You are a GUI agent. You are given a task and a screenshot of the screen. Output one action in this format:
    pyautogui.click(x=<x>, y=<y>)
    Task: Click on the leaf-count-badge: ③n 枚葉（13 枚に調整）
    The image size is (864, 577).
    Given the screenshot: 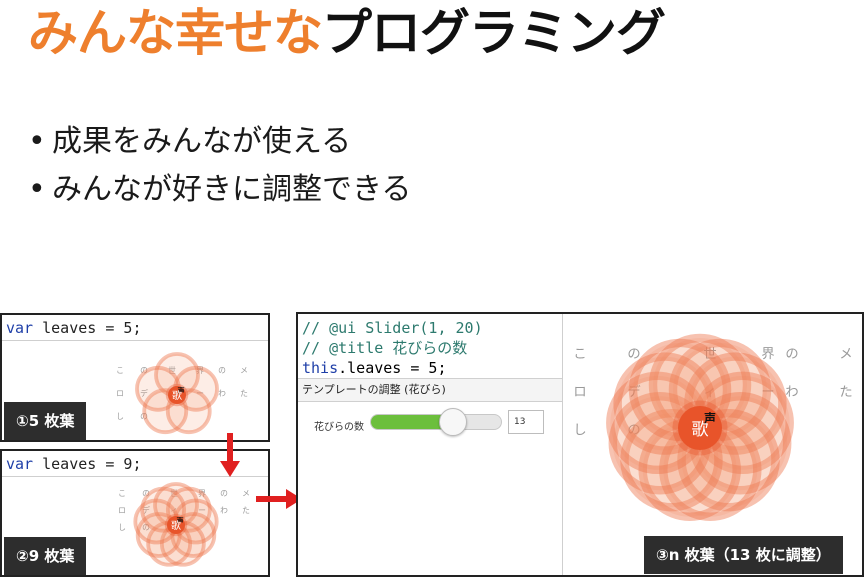 What is the action you would take?
    pyautogui.click(x=743, y=555)
    